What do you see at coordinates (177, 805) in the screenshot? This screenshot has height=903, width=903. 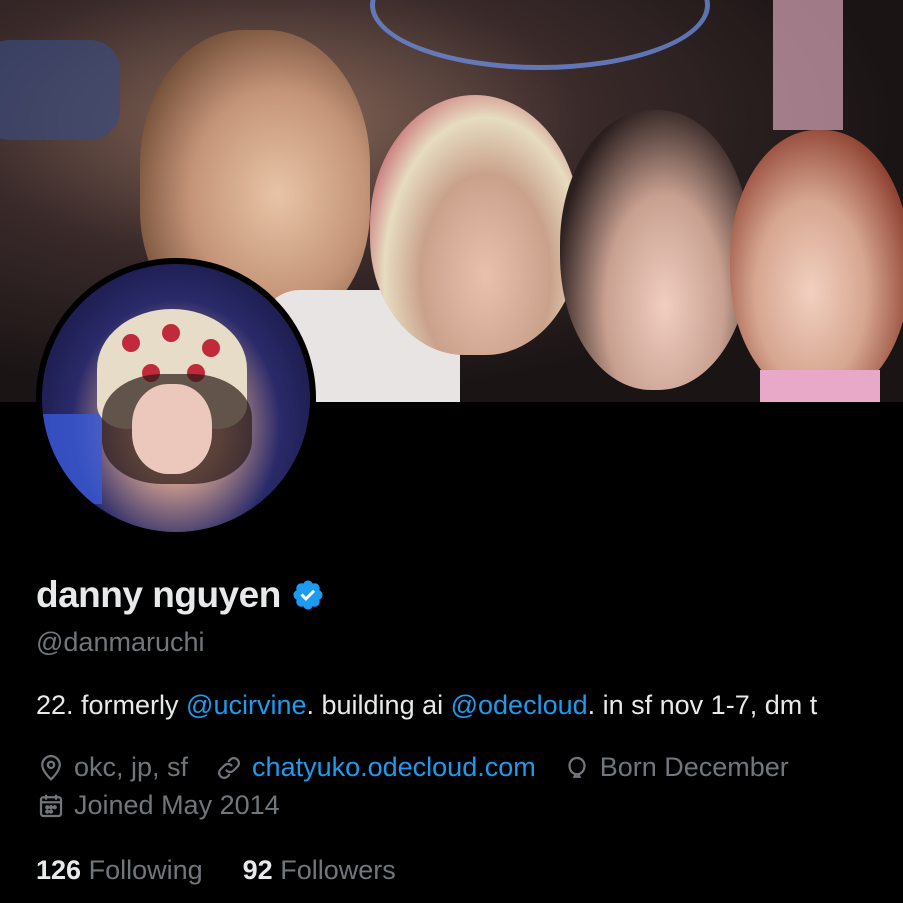 I see `joined-text: Joined May 2014` at bounding box center [177, 805].